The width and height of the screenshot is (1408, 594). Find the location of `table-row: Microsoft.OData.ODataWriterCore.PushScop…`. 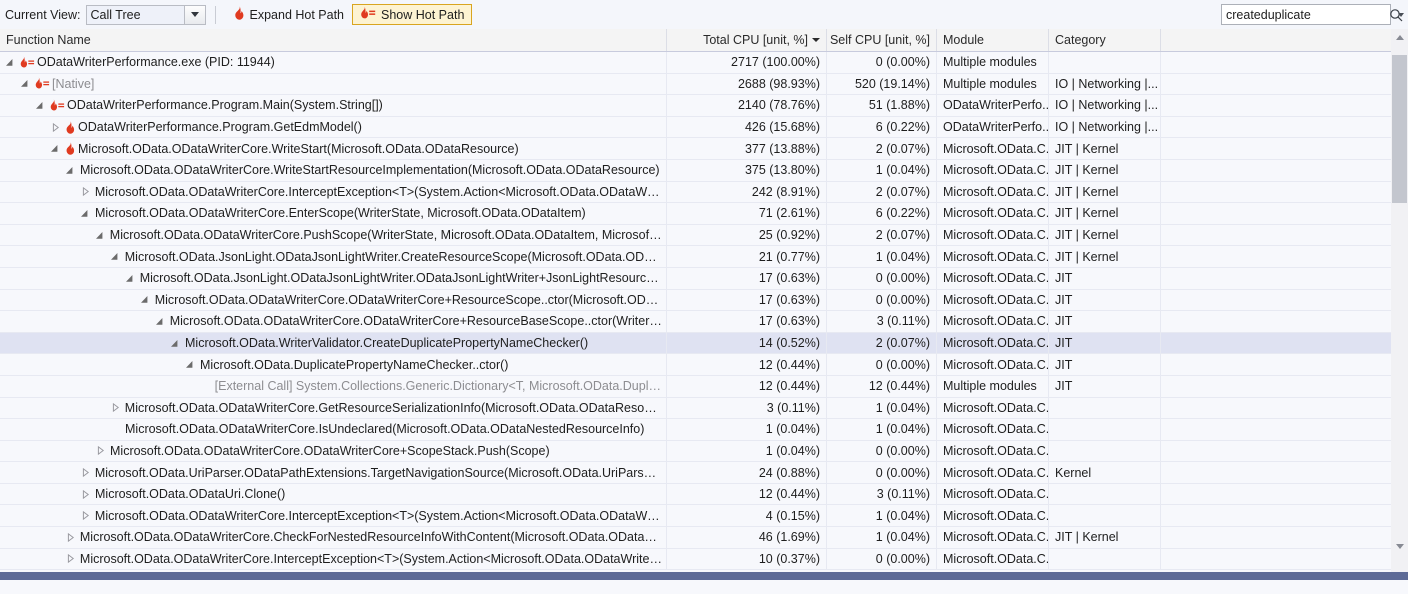

table-row: Microsoft.OData.ODataWriterCore.PushScop… is located at coordinates (704, 235).